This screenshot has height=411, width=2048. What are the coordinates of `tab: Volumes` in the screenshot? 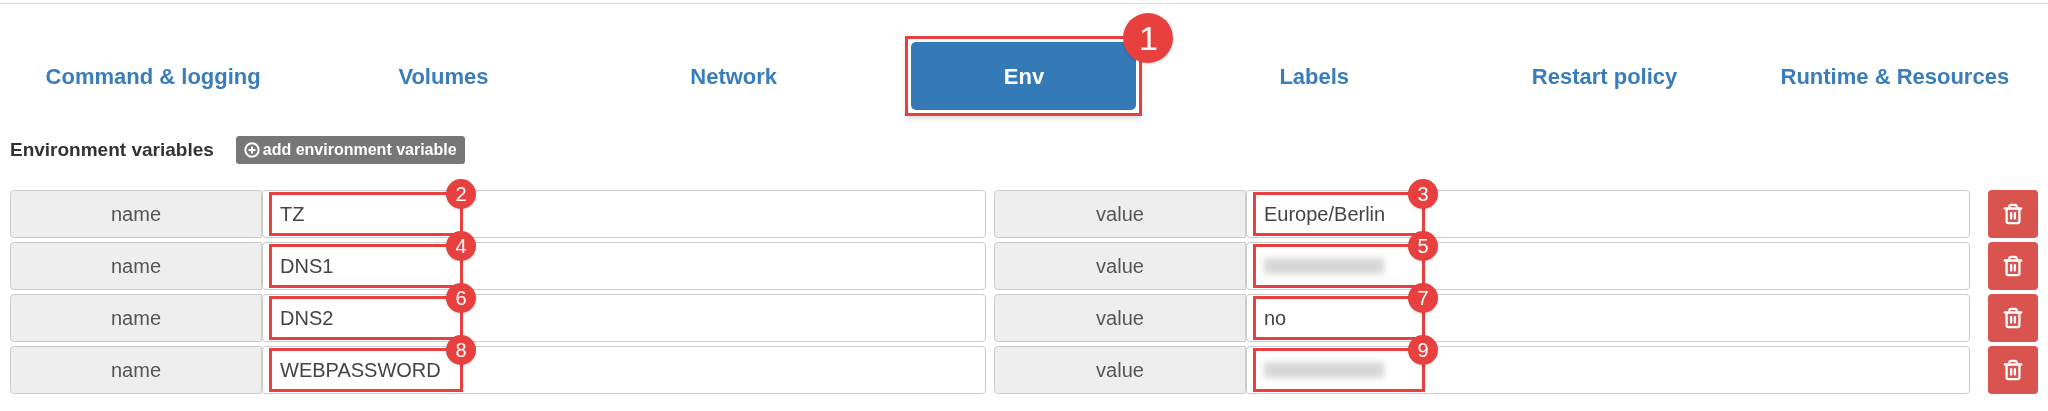 It's located at (443, 76).